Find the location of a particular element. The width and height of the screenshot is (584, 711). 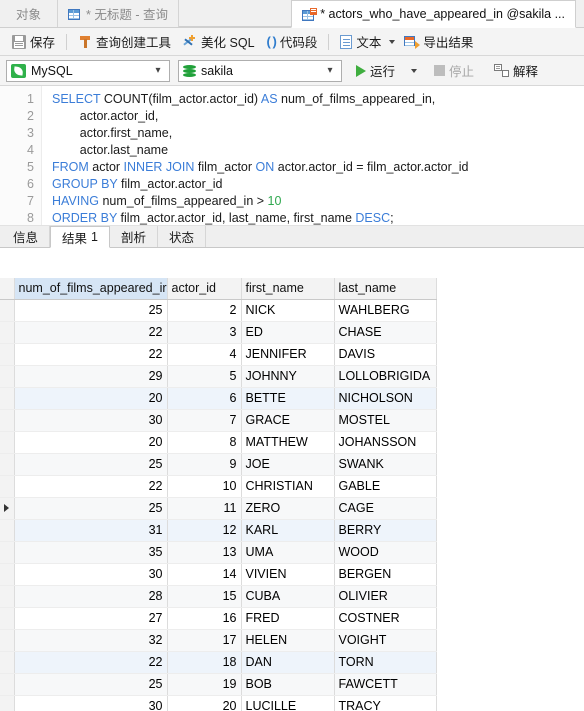

beautify-sql-button: 美化 SQL is located at coordinates (219, 42).